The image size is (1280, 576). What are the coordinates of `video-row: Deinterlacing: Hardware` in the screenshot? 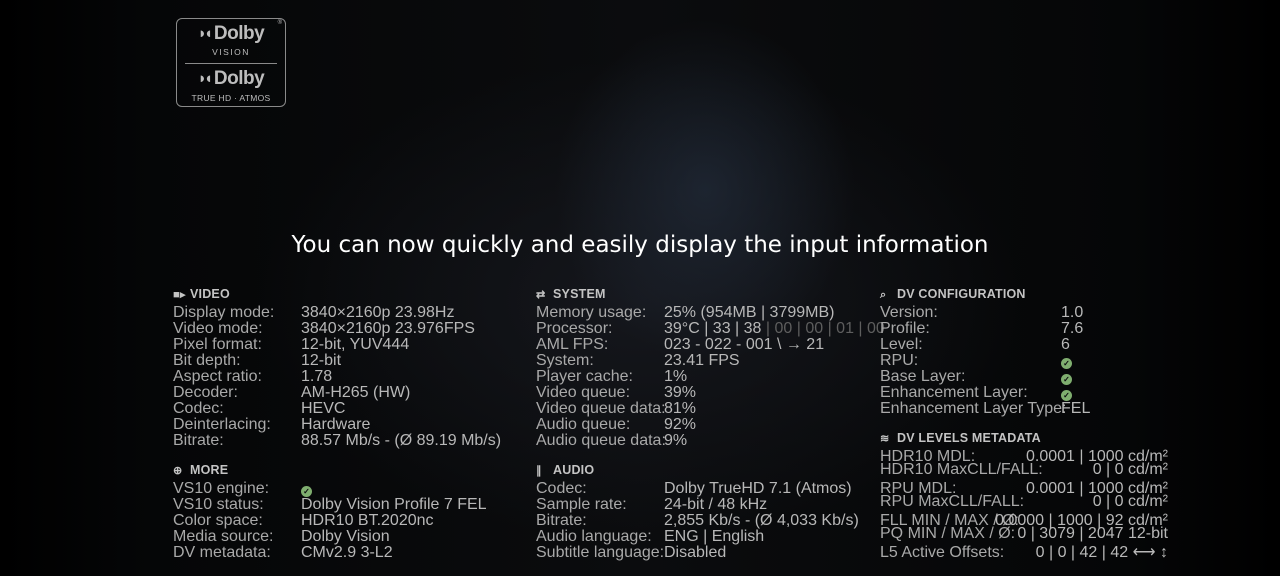 It's located at (343, 425).